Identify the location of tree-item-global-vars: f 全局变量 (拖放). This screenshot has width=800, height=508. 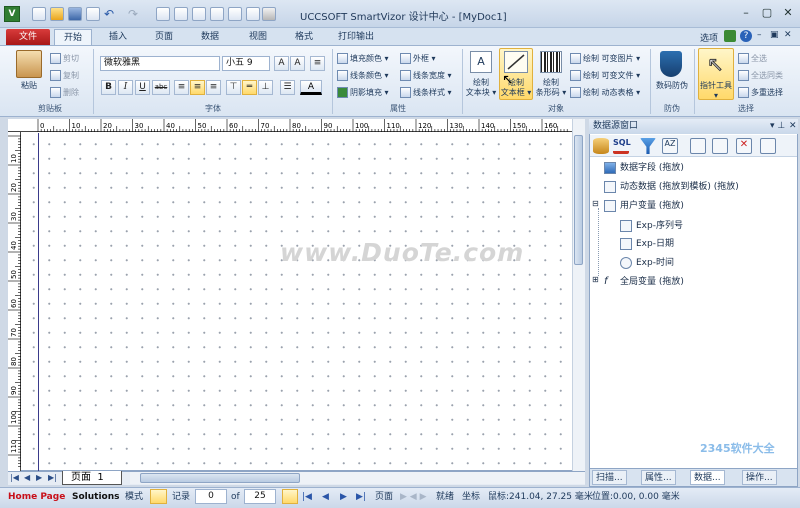
(644, 281).